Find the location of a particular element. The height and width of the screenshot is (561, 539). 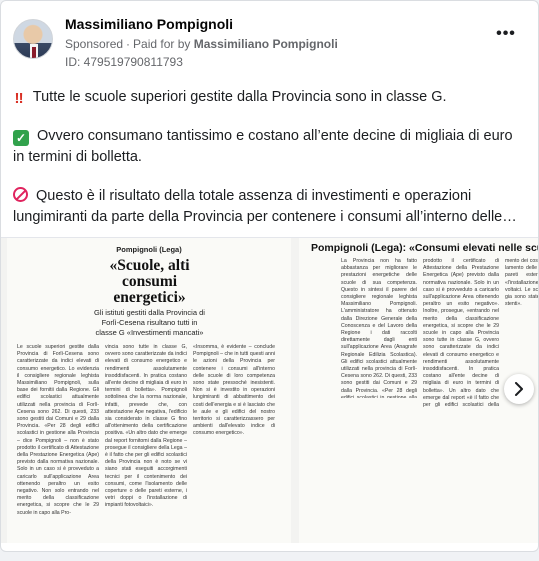

ad-id: ID: 479519790811793 is located at coordinates (124, 62).